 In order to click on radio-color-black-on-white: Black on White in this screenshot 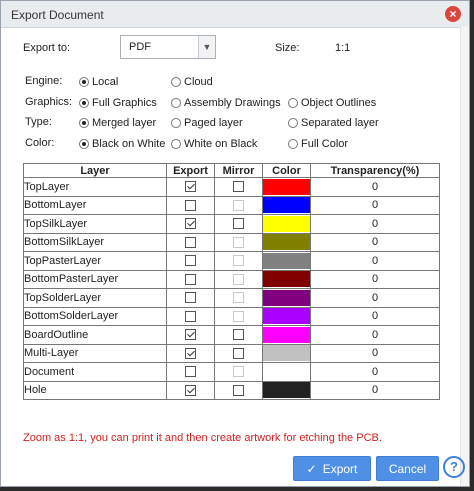, I will do `click(122, 144)`.